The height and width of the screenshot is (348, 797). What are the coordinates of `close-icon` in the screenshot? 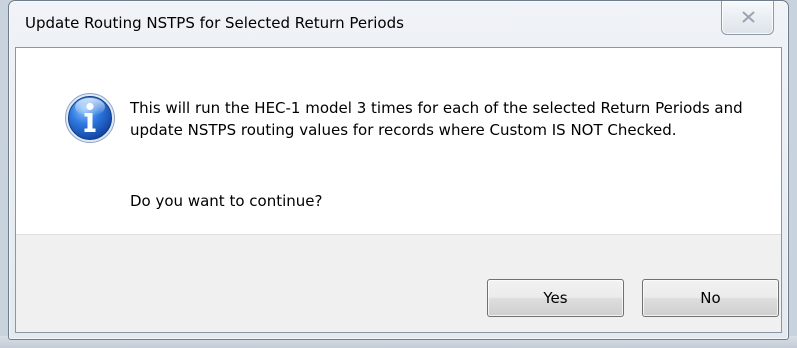 It's located at (748, 17).